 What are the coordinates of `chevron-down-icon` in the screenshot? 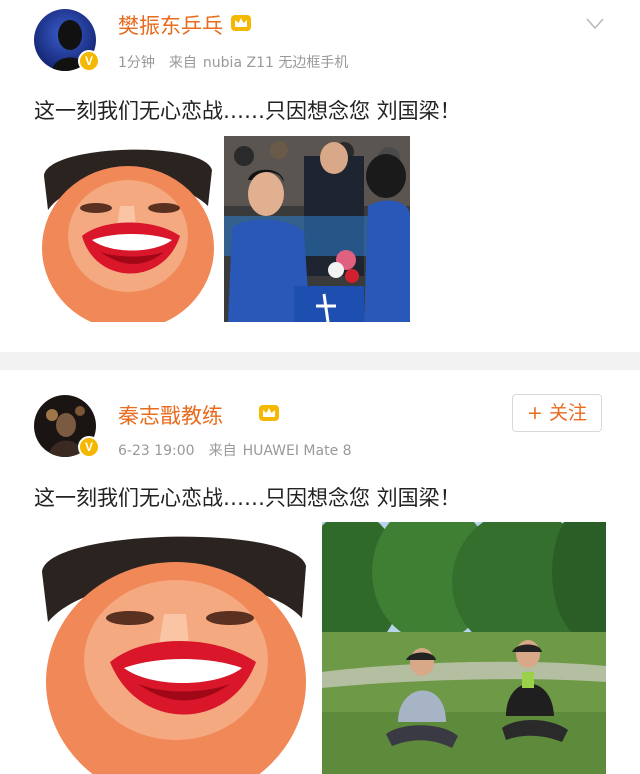 It's located at (595, 24).